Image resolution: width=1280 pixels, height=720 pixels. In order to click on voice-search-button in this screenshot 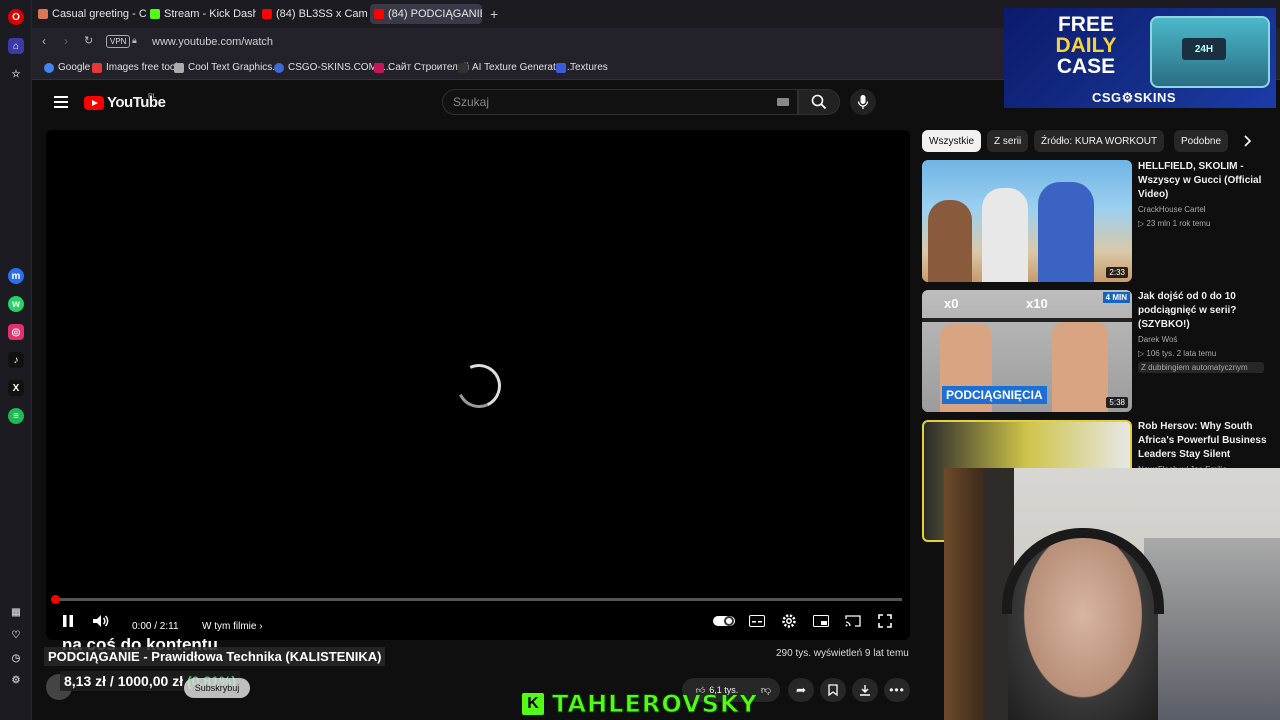, I will do `click(863, 102)`.